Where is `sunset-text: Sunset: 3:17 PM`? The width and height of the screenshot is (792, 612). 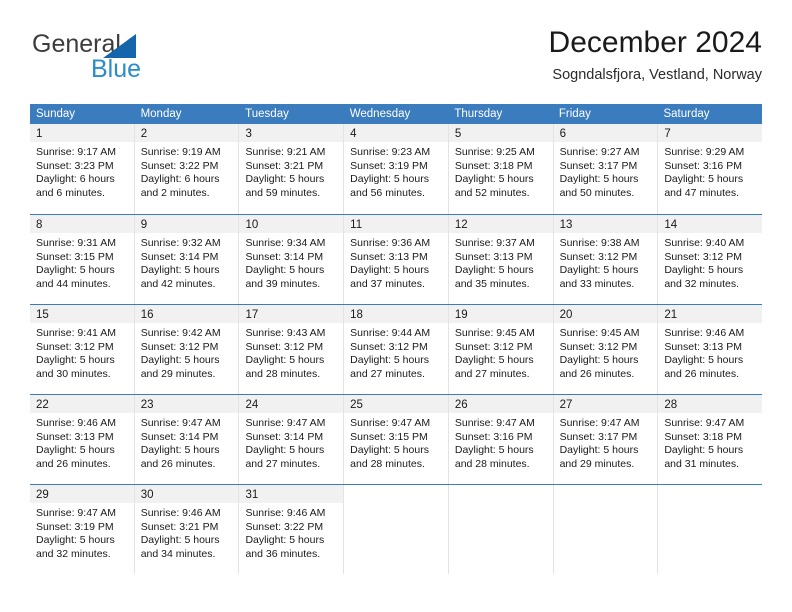
sunset-text: Sunset: 3:17 PM is located at coordinates (598, 165).